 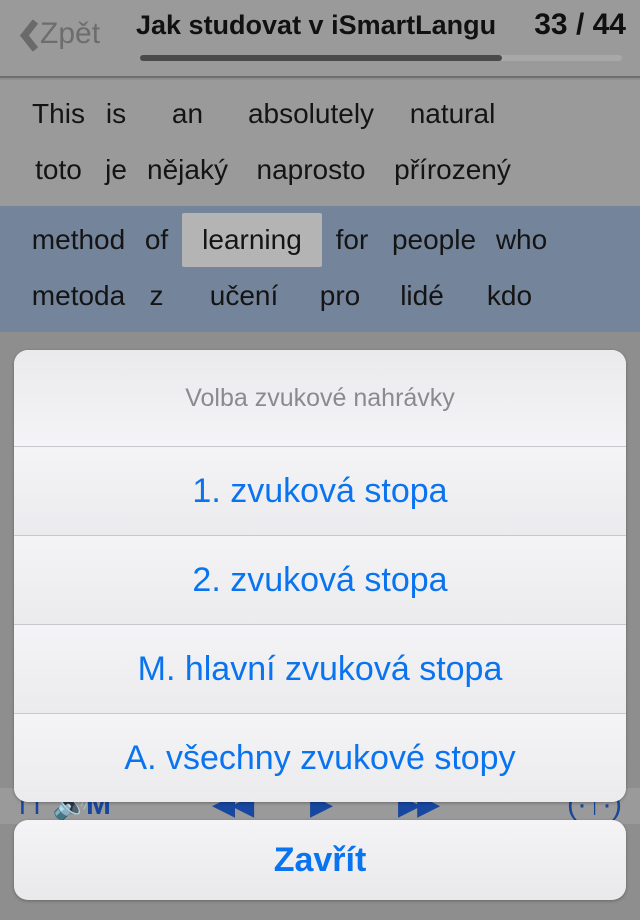 I want to click on source-word: This, so click(x=58, y=114).